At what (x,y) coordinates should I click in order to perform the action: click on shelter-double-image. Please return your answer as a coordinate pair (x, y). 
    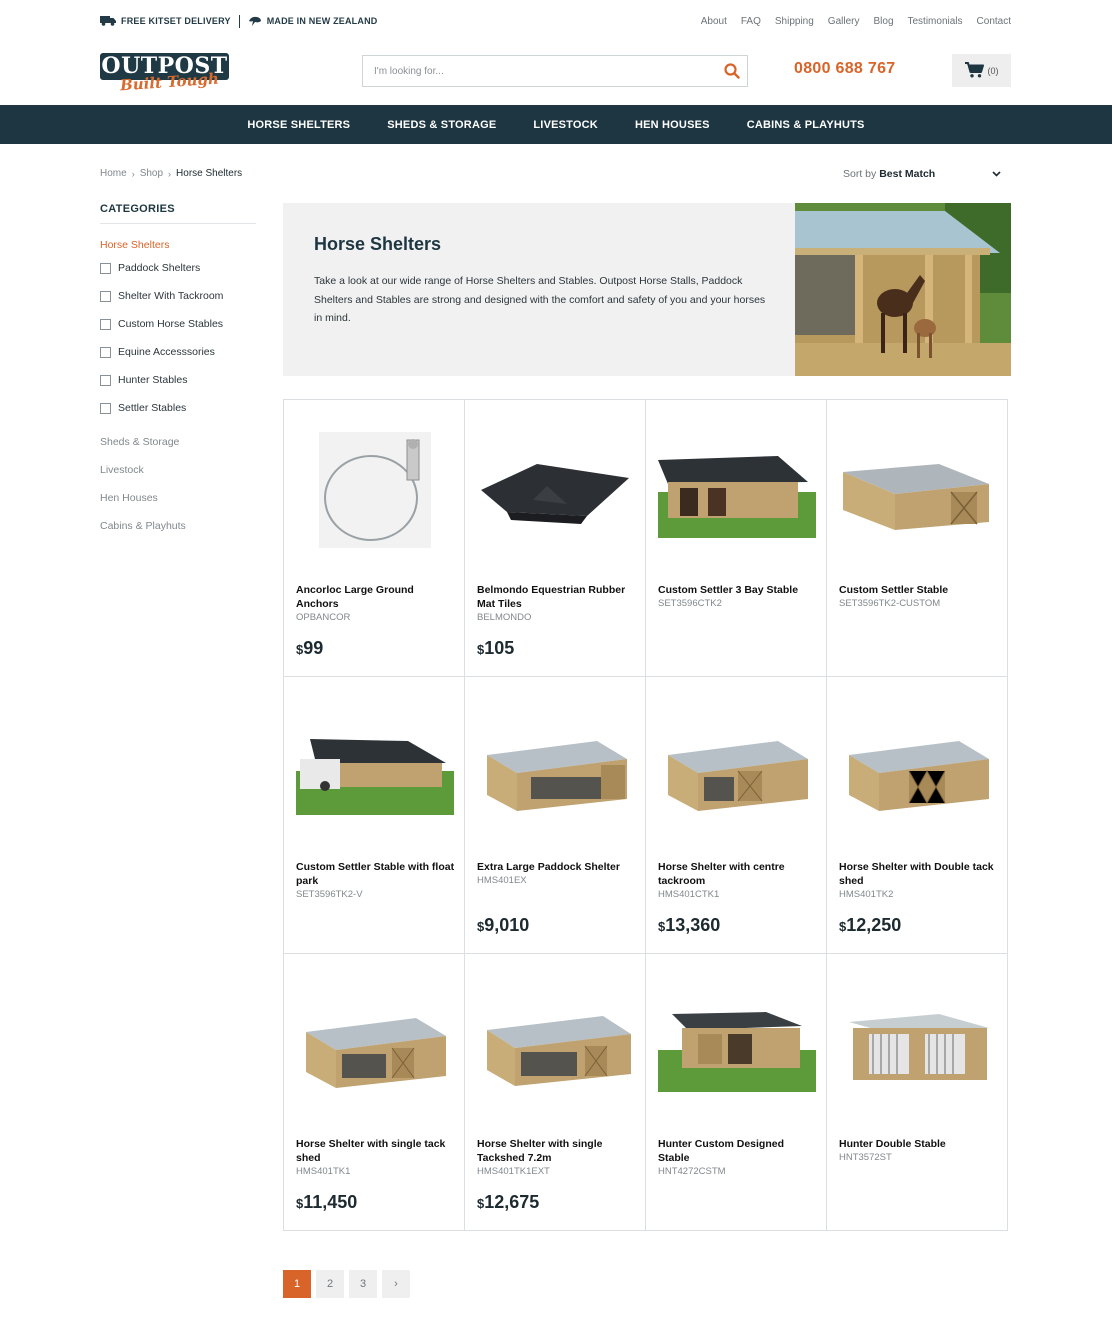
    Looking at the image, I should click on (918, 767).